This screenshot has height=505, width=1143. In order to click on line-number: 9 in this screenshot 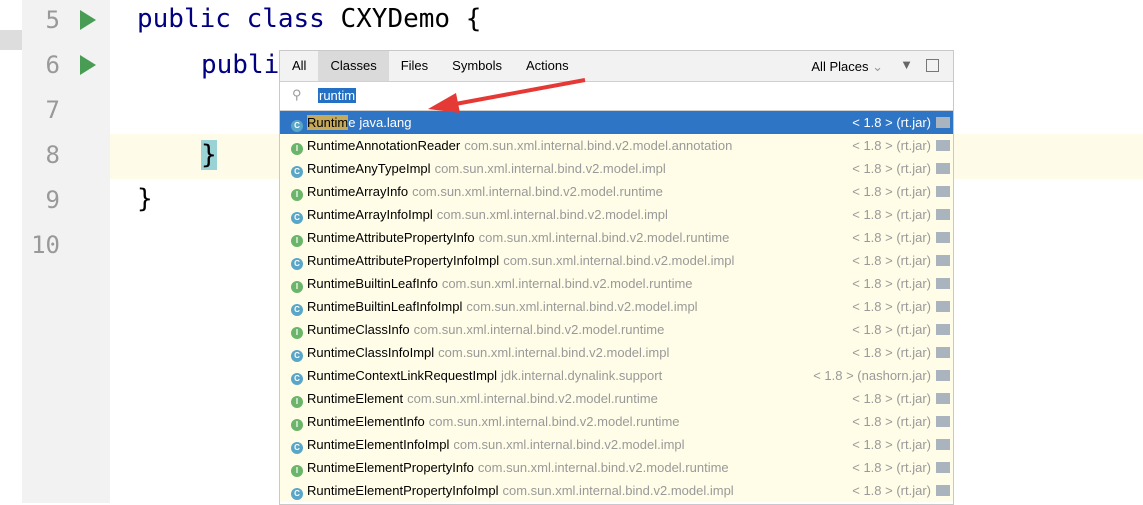, I will do `click(52, 200)`.